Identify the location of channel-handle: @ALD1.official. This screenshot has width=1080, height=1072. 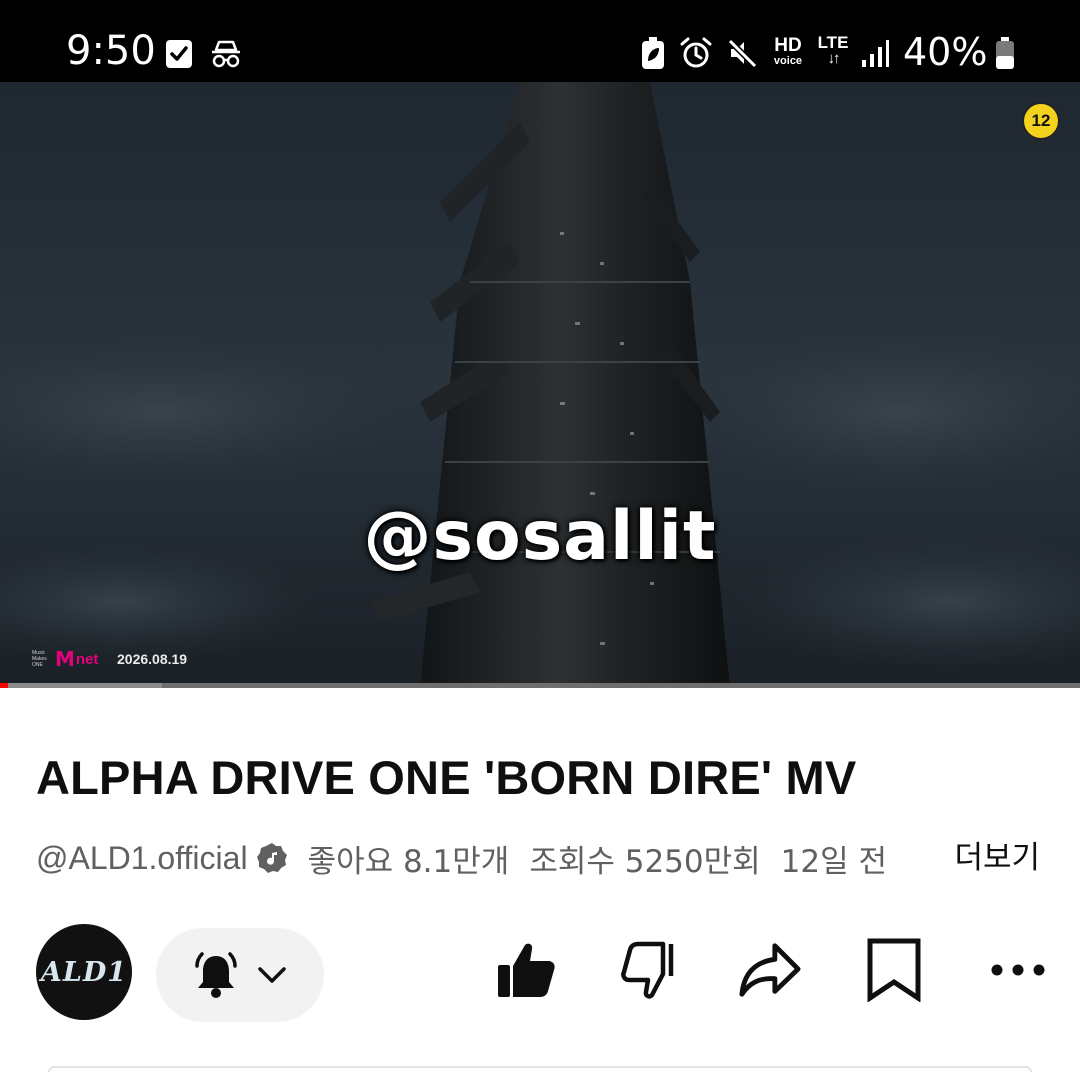
(142, 858).